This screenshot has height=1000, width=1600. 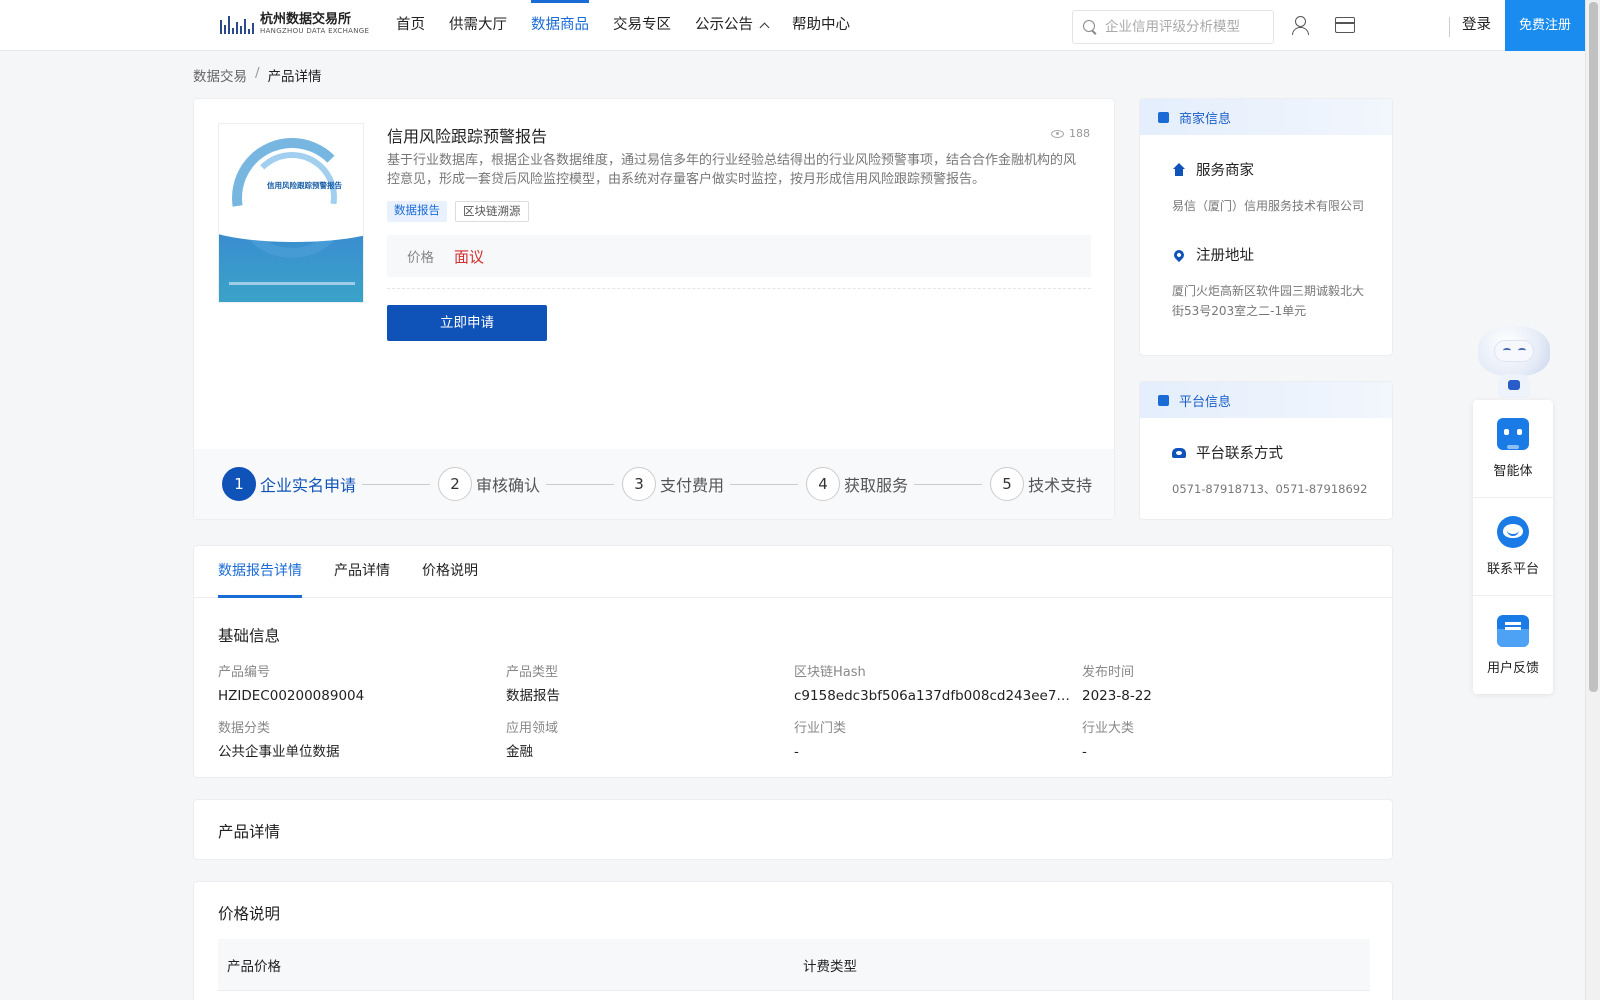 I want to click on info-value: 金融, so click(x=519, y=752).